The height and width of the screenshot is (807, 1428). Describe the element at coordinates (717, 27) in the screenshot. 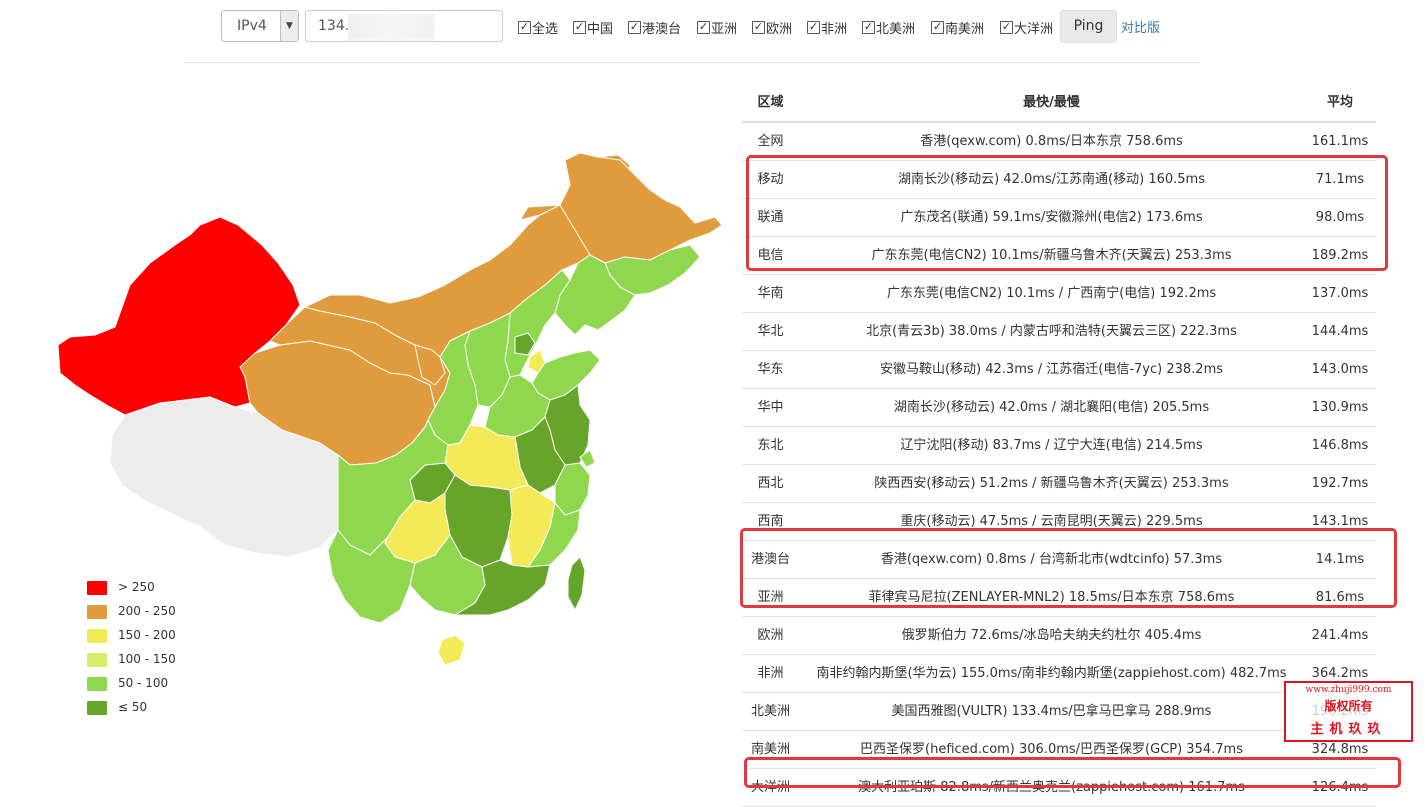

I see `checkbox-asia: ✓ 亚洲` at that location.